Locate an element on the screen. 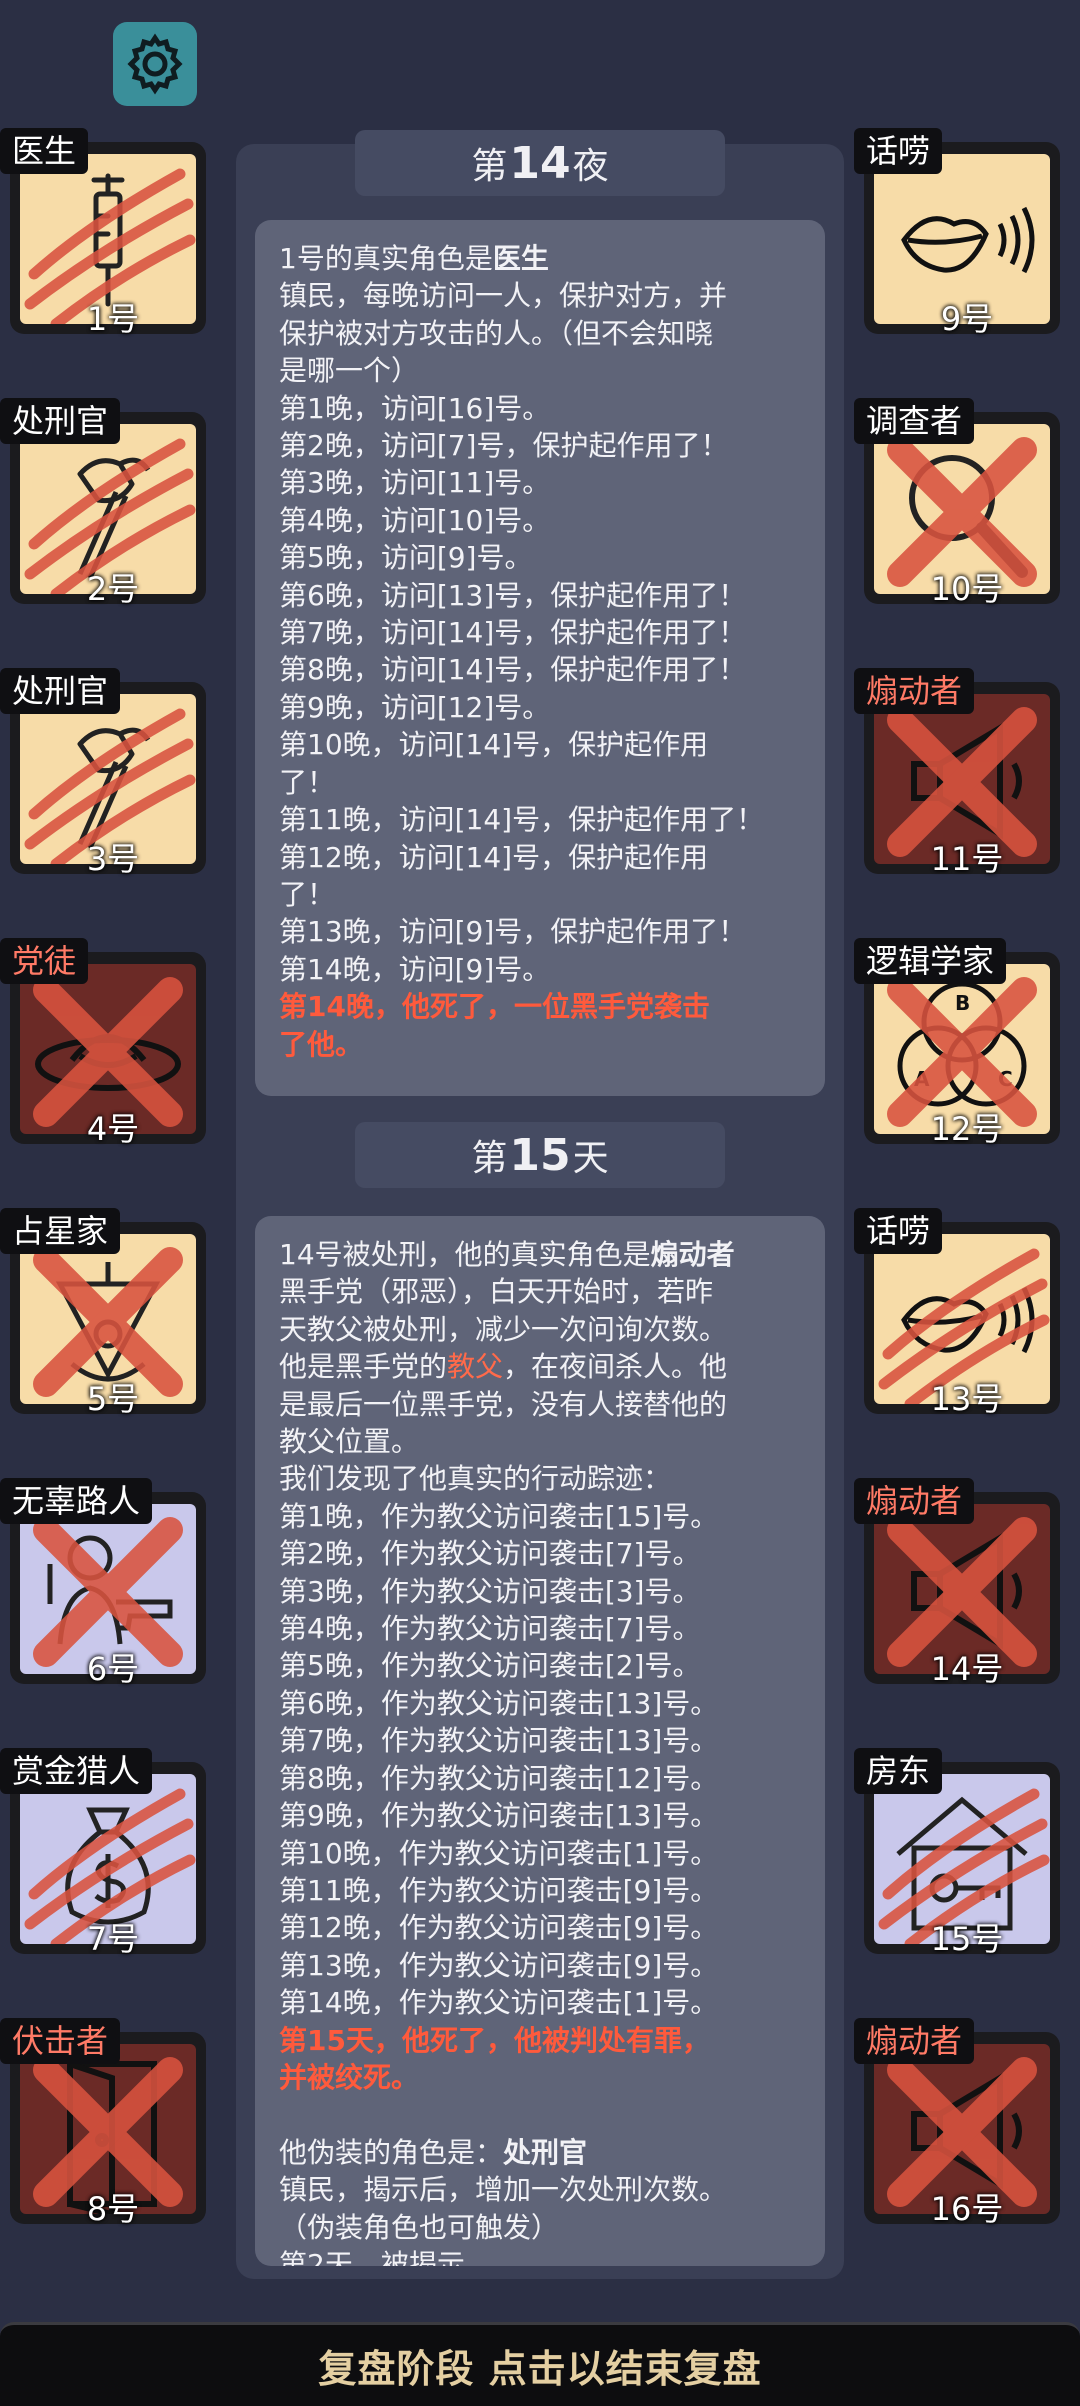 The width and height of the screenshot is (1080, 2406). log-line: 黑手党（邪恶），白天开始时，若昨 is located at coordinates (541, 1291).